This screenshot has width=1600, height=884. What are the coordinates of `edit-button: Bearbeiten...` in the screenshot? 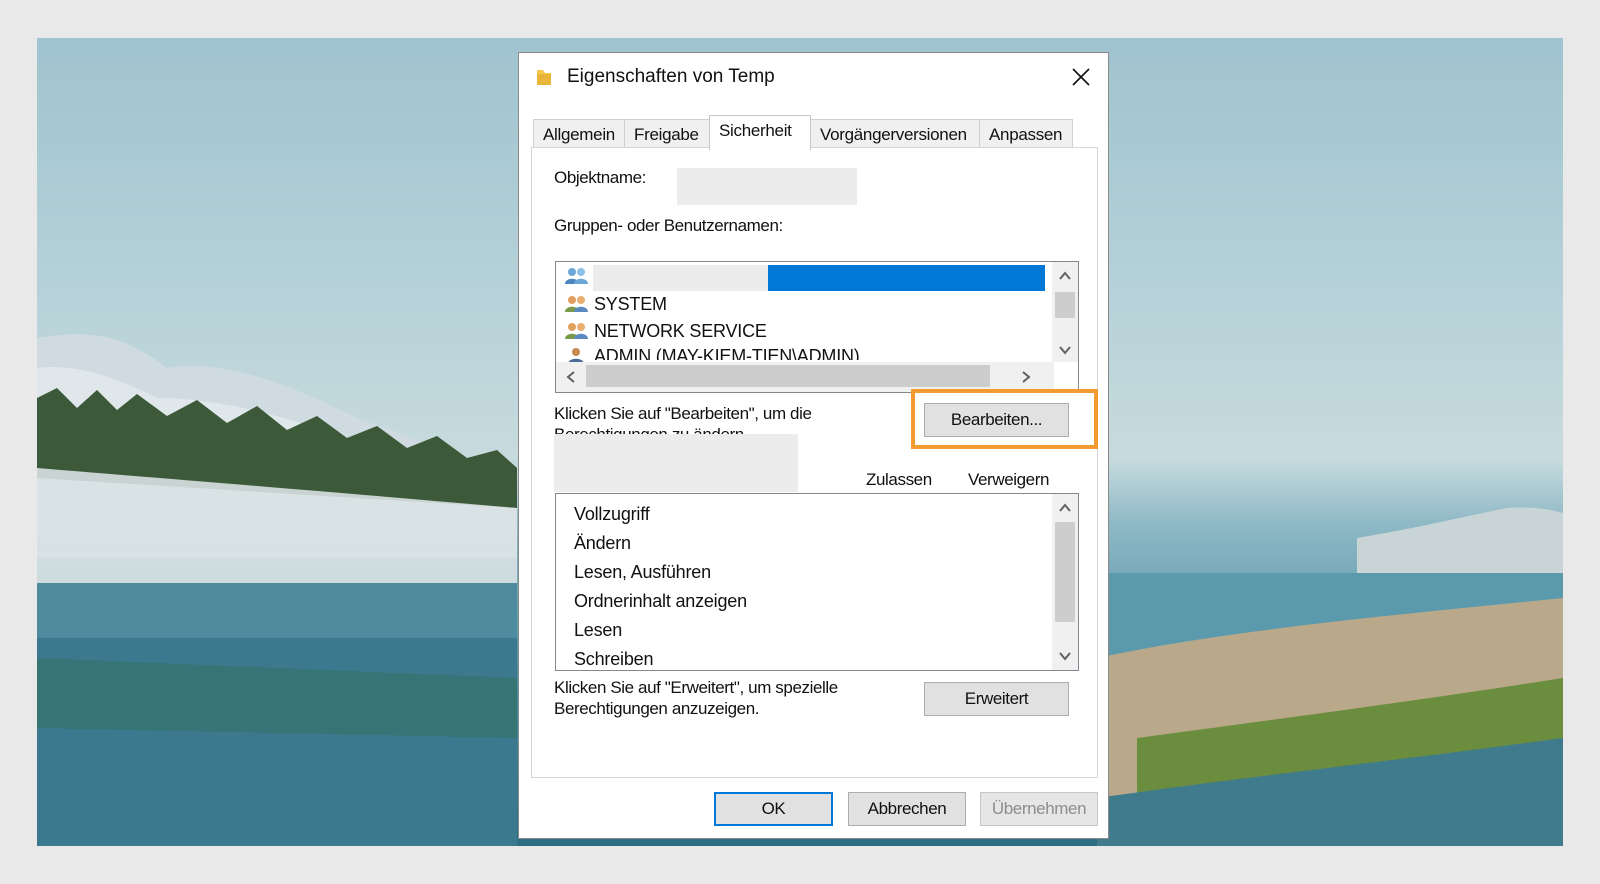 It's located at (996, 420).